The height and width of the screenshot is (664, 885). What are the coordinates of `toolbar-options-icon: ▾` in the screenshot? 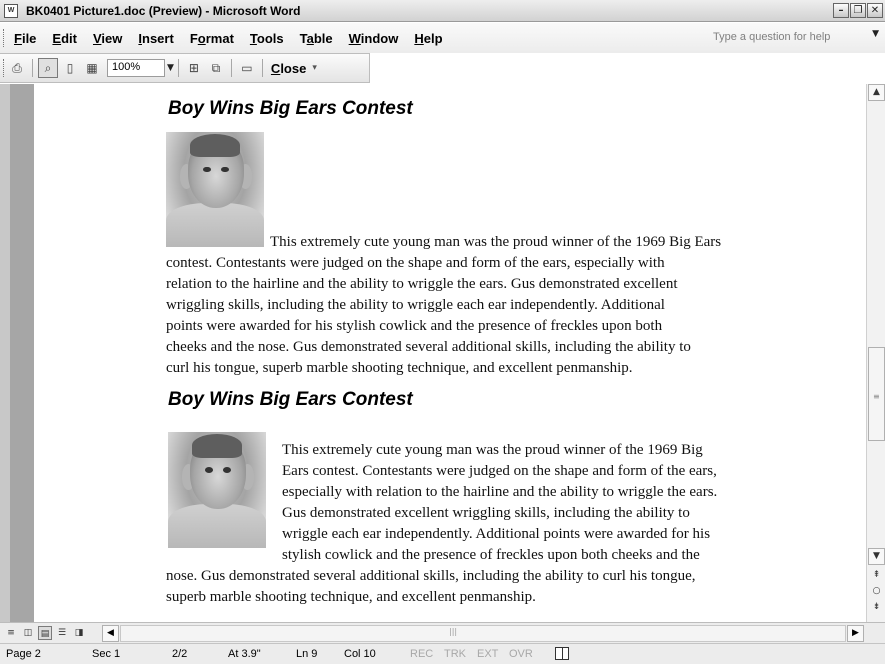 It's located at (314, 68).